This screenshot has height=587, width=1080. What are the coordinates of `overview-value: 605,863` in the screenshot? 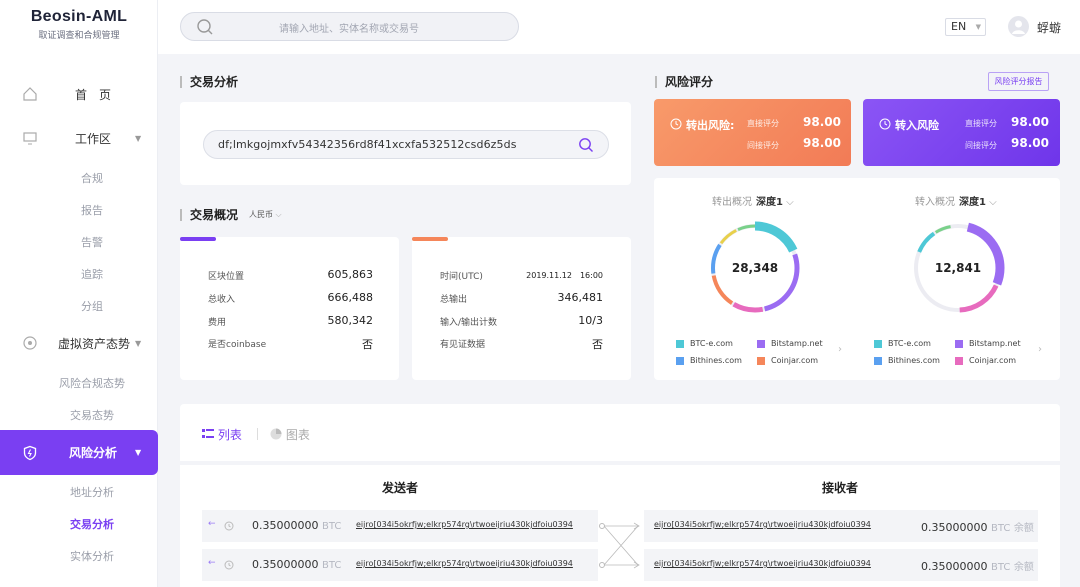 It's located at (350, 274).